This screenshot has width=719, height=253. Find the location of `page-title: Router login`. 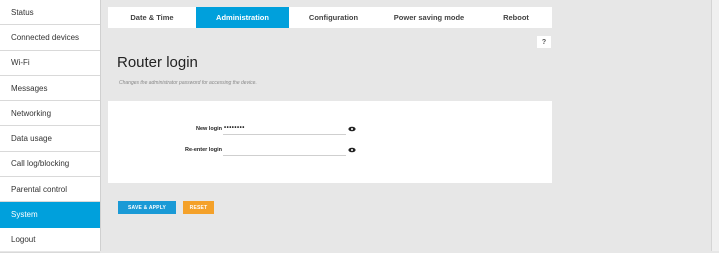

page-title: Router login is located at coordinates (157, 62).